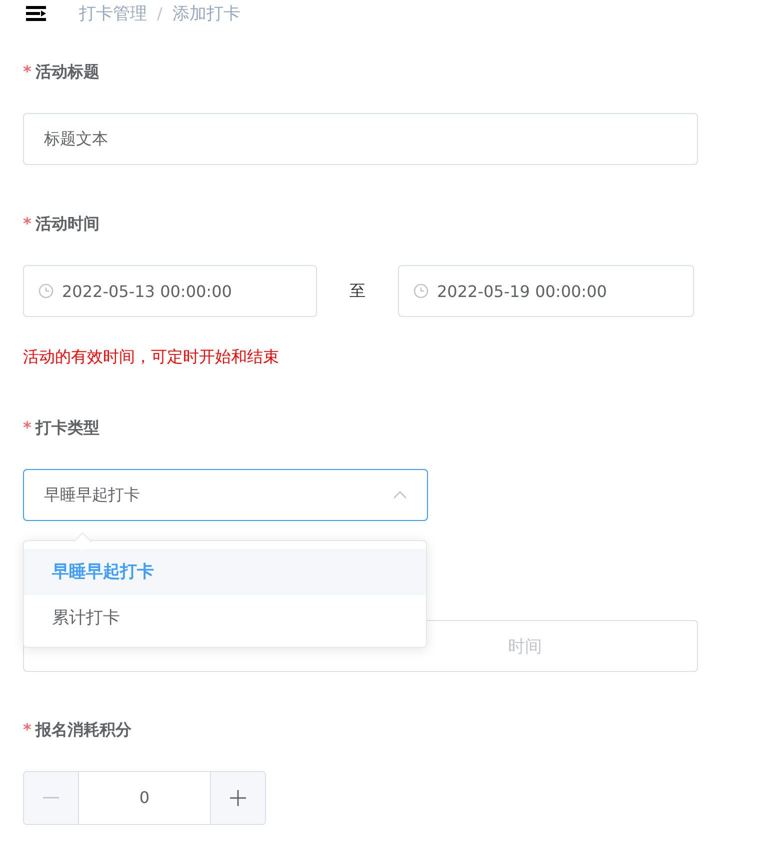 The image size is (759, 844). What do you see at coordinates (525, 647) in the screenshot?
I see `placeholder-text: 时间` at bounding box center [525, 647].